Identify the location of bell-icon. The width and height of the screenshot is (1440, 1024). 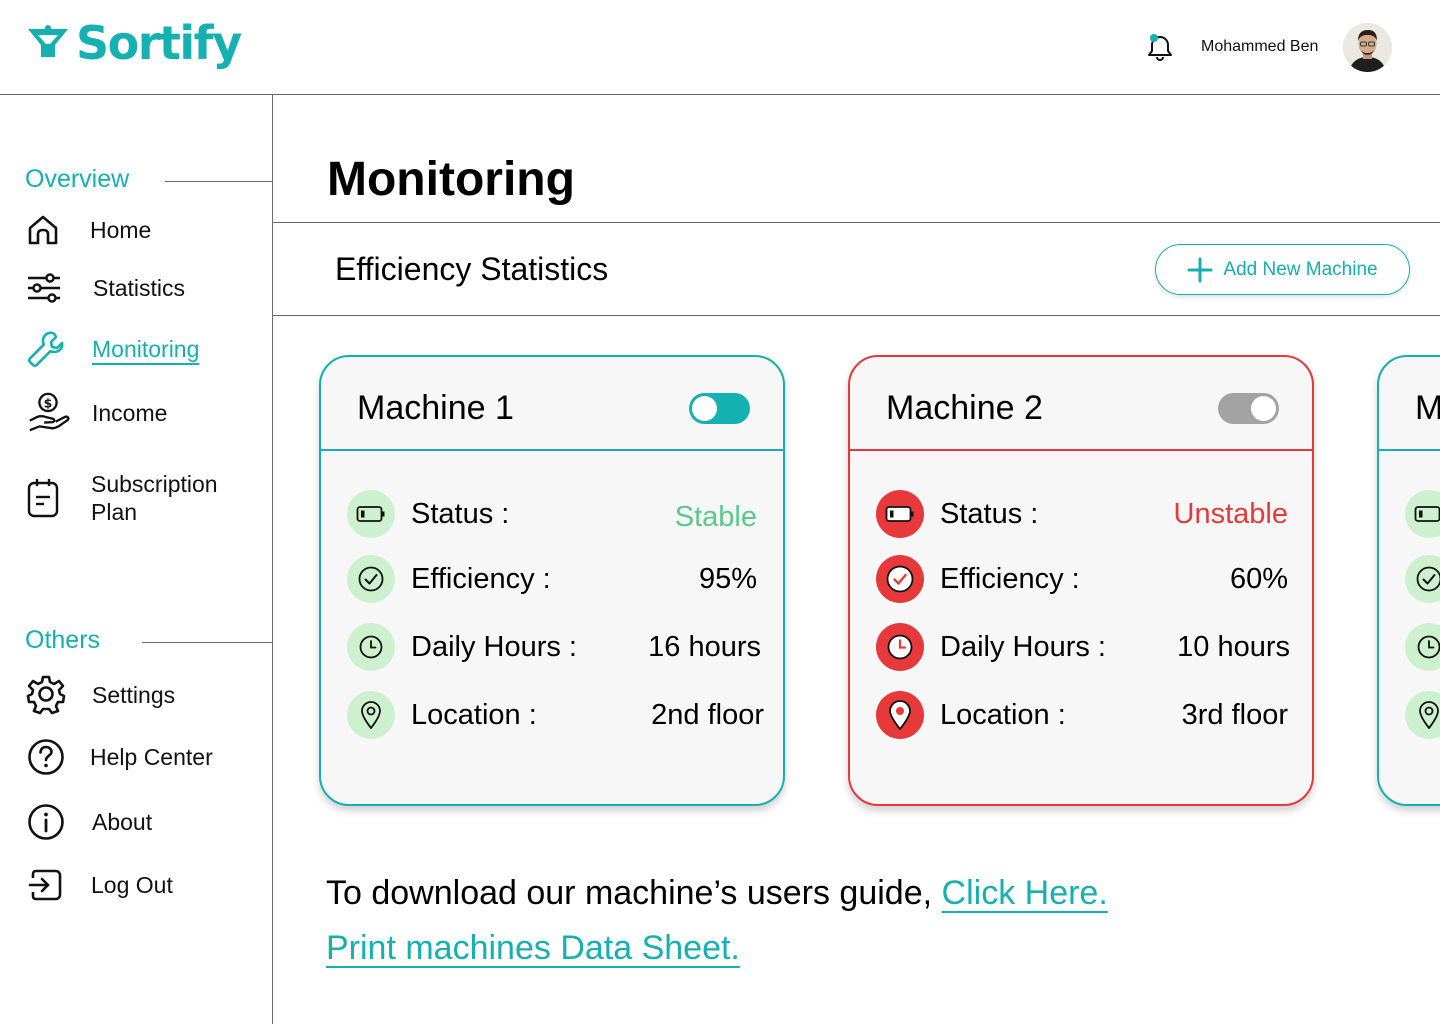
(1160, 48).